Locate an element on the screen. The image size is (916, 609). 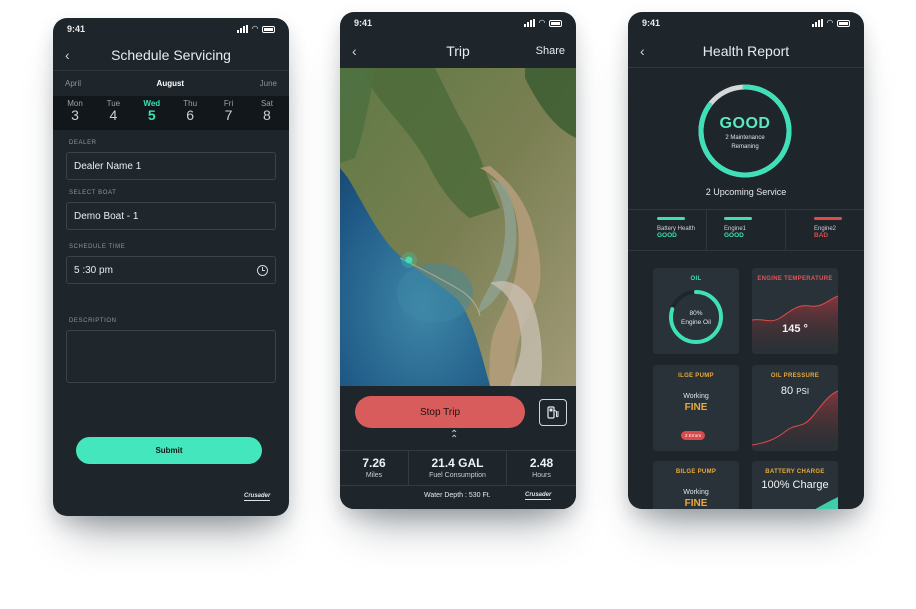
stat-value: 21.4 GAL is located at coordinates (457, 463).